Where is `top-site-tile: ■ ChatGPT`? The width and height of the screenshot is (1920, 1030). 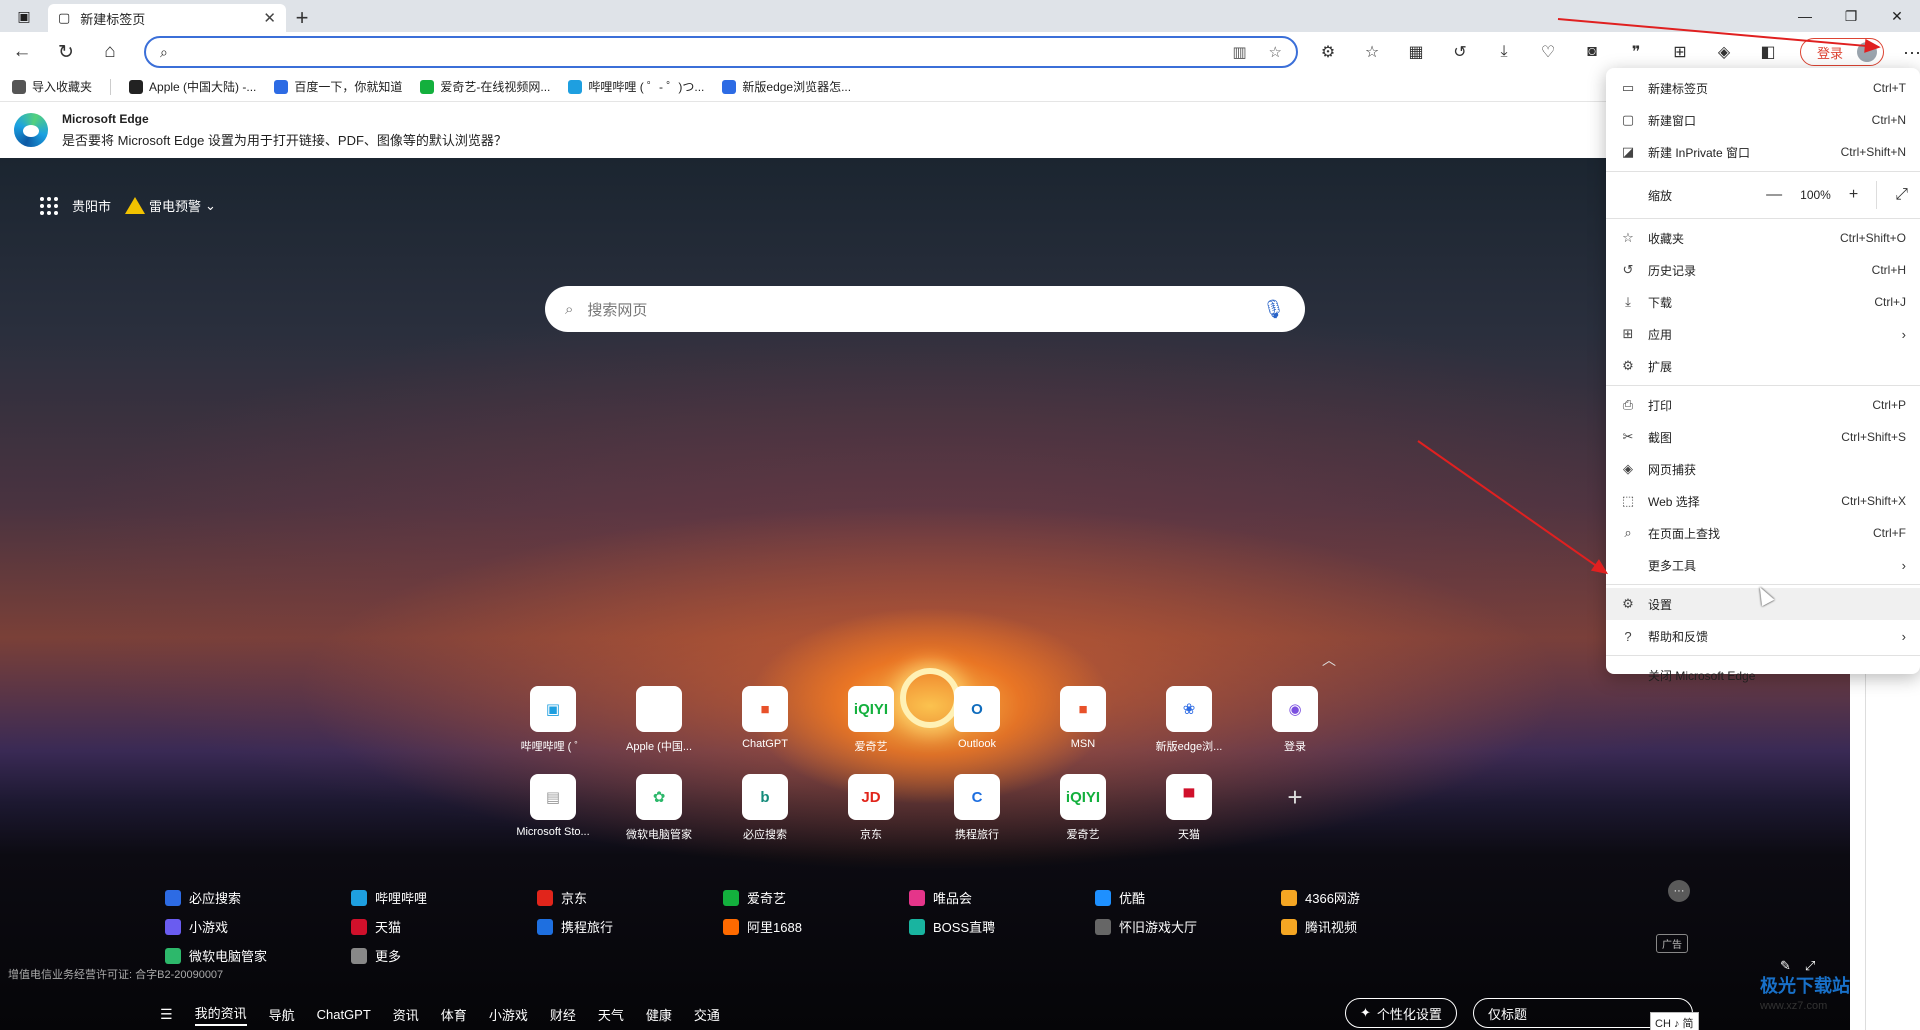
top-site-tile: ■ ChatGPT is located at coordinates (765, 720).